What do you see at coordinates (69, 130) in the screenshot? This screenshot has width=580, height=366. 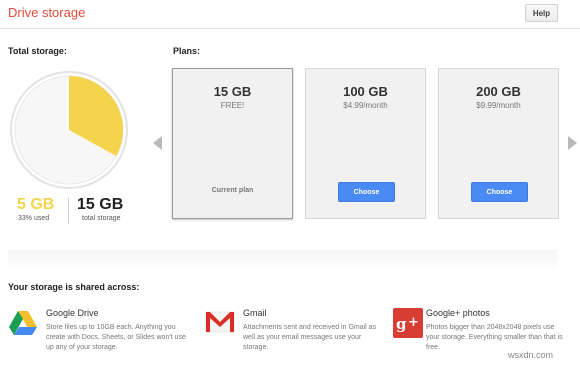 I see `storage-pie-chart` at bounding box center [69, 130].